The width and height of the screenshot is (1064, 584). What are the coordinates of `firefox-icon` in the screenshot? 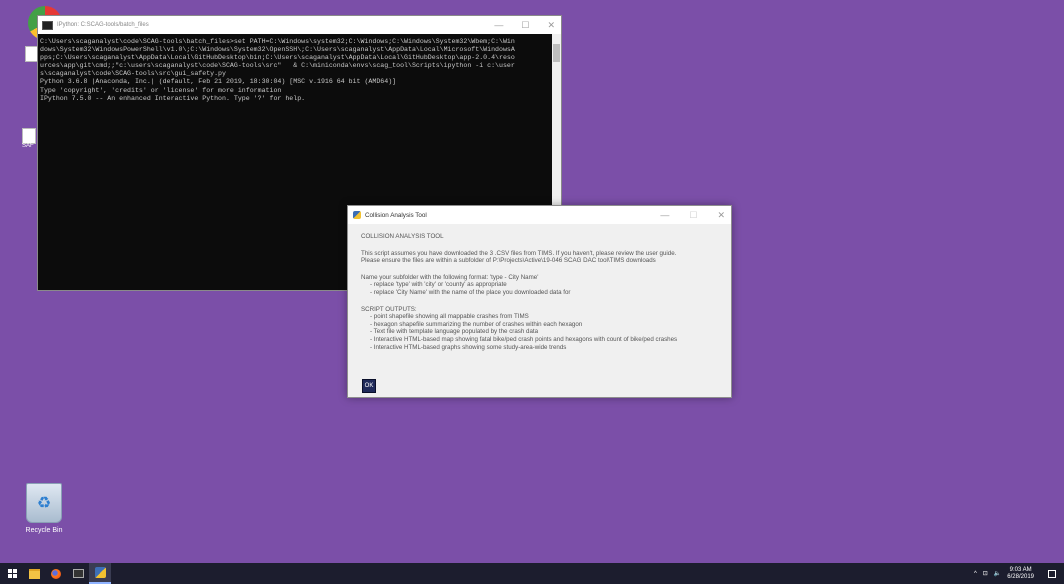 It's located at (56, 573).